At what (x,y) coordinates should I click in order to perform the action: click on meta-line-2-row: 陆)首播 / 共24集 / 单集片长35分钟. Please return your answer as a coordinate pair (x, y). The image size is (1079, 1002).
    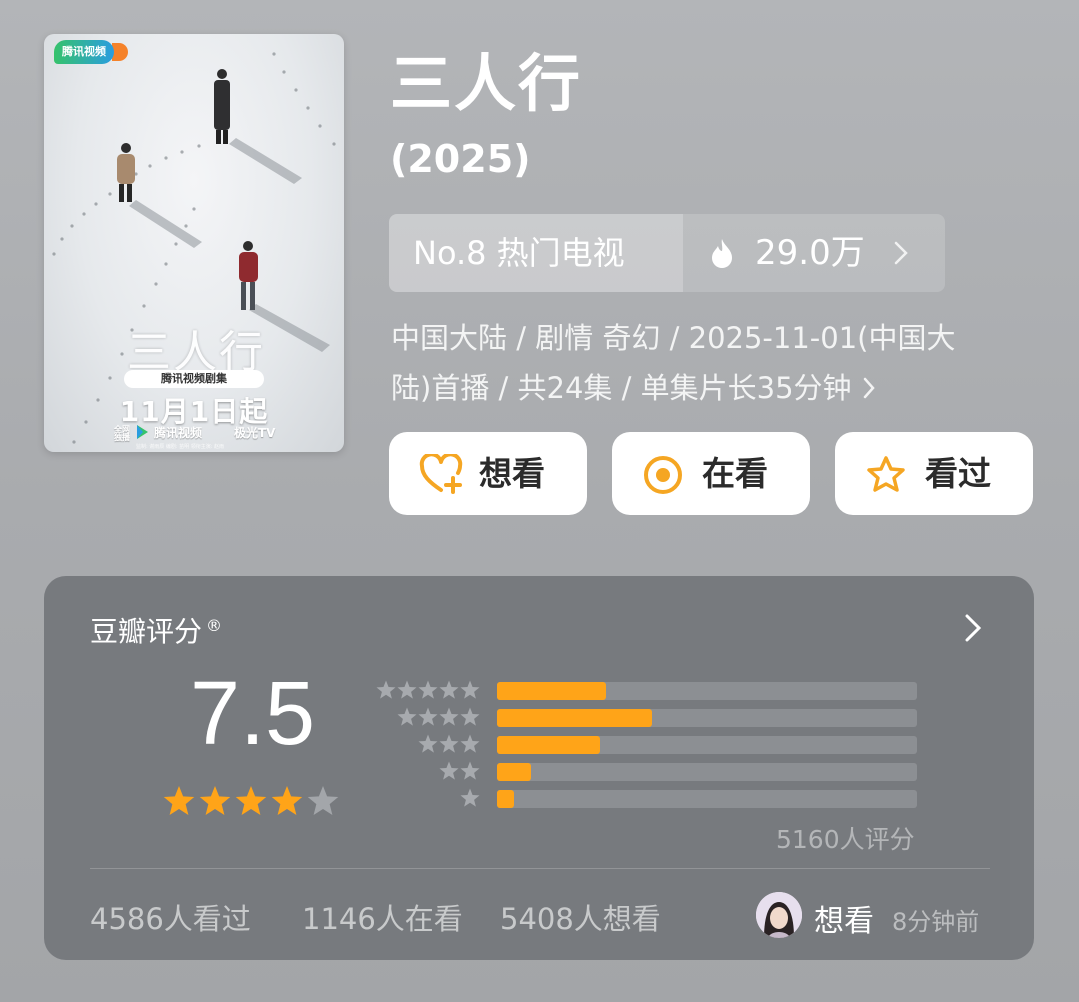
    Looking at the image, I should click on (701, 389).